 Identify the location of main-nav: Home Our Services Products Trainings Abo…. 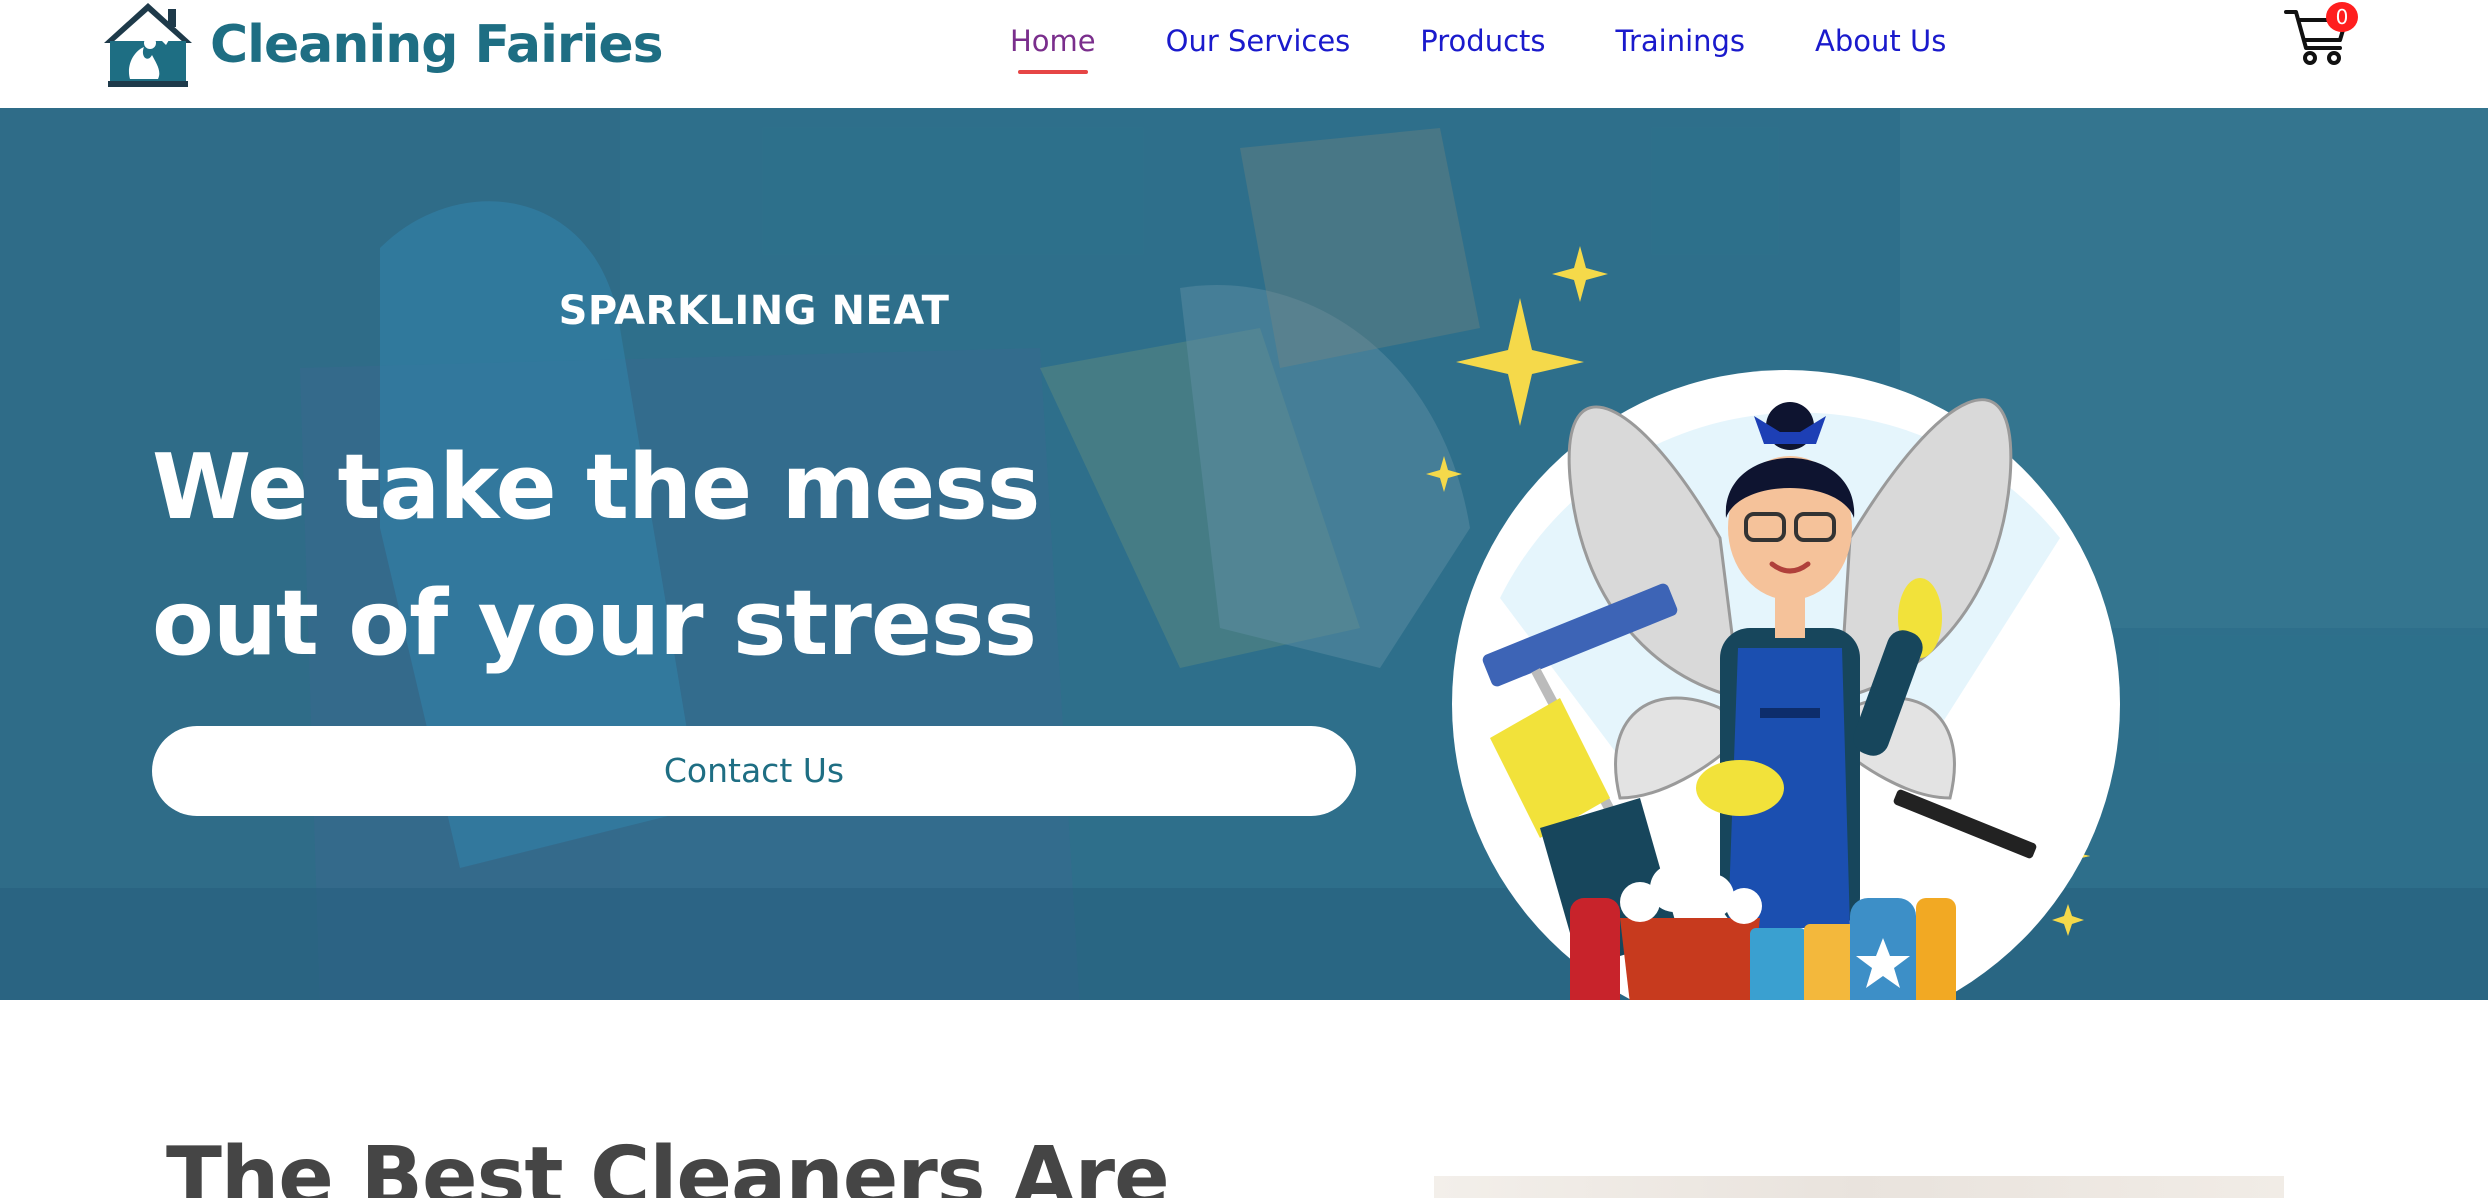
(1478, 46).